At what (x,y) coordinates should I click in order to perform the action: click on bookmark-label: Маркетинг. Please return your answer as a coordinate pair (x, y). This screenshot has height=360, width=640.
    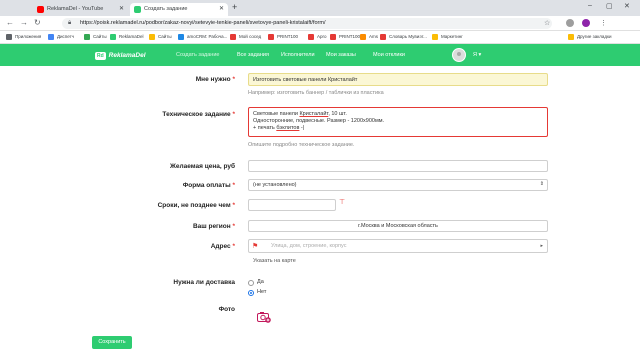
    Looking at the image, I should click on (452, 36).